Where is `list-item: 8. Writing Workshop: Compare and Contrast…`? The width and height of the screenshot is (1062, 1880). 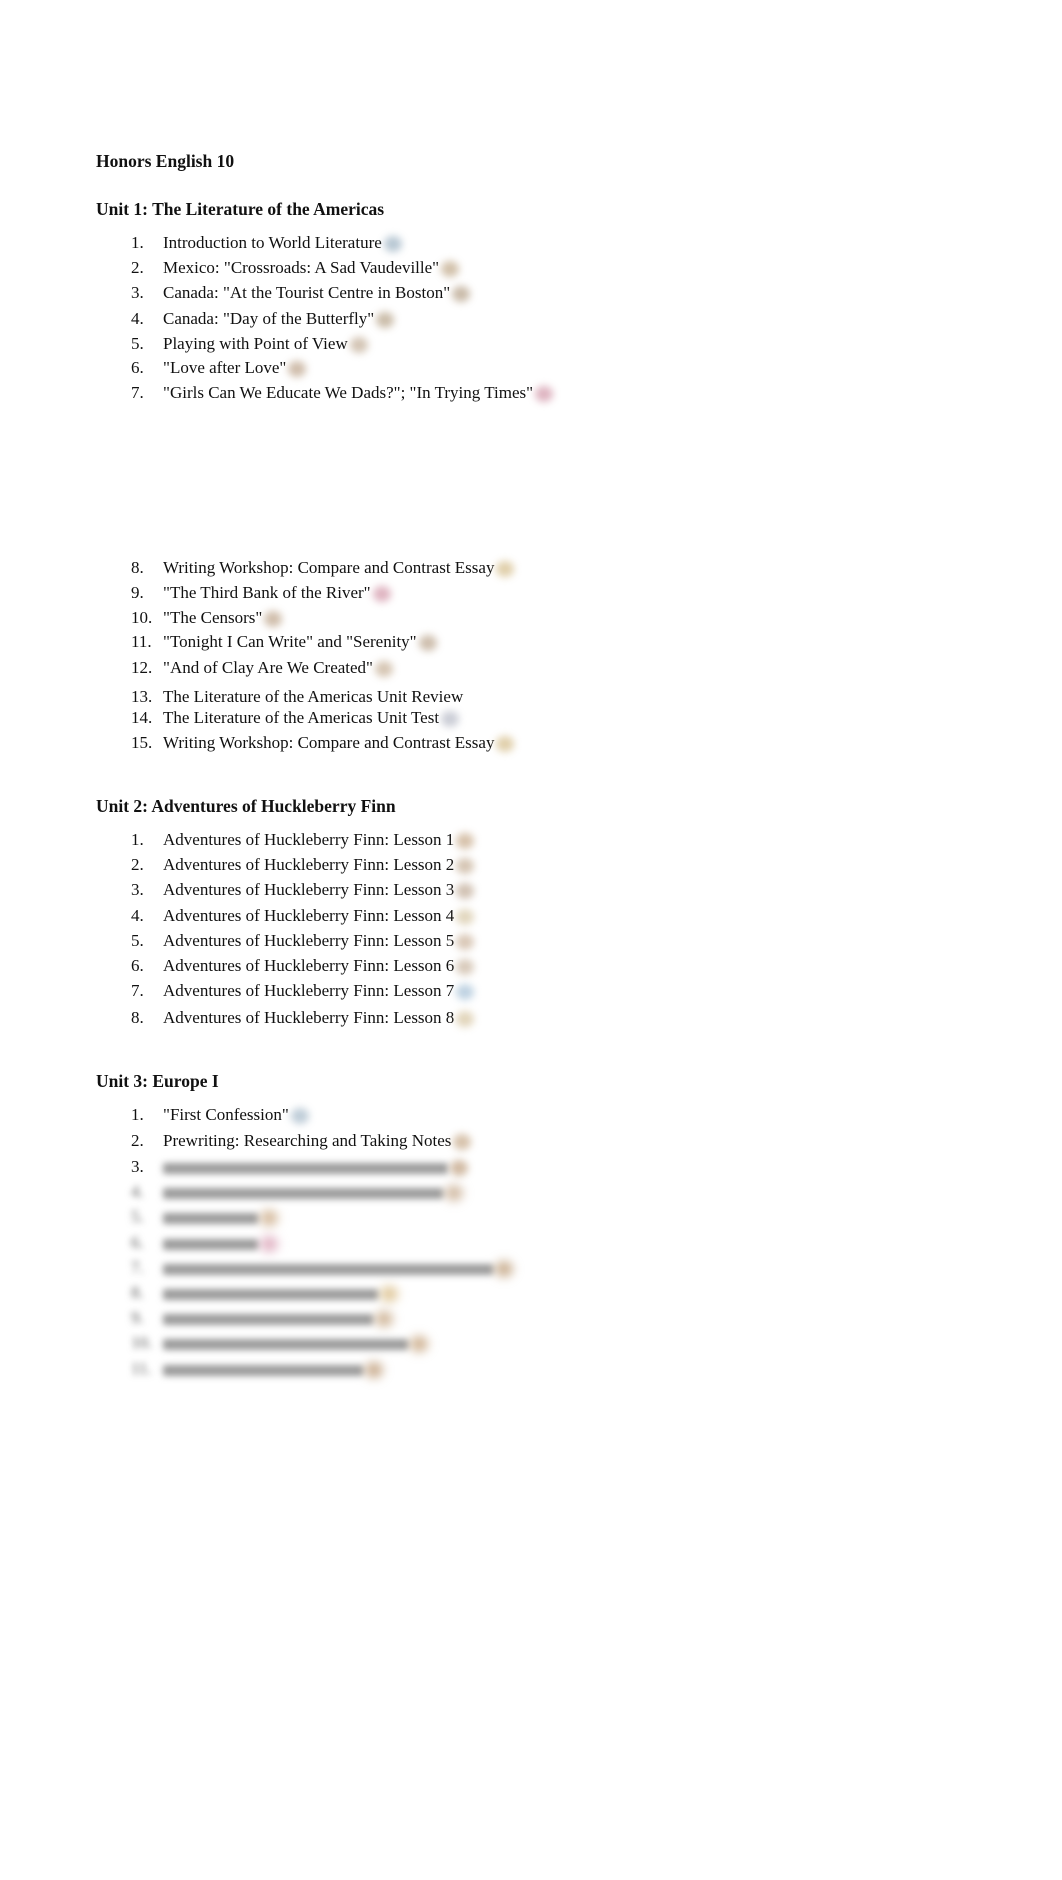
list-item: 8. Writing Workshop: Compare and Contrast… is located at coordinates (323, 568).